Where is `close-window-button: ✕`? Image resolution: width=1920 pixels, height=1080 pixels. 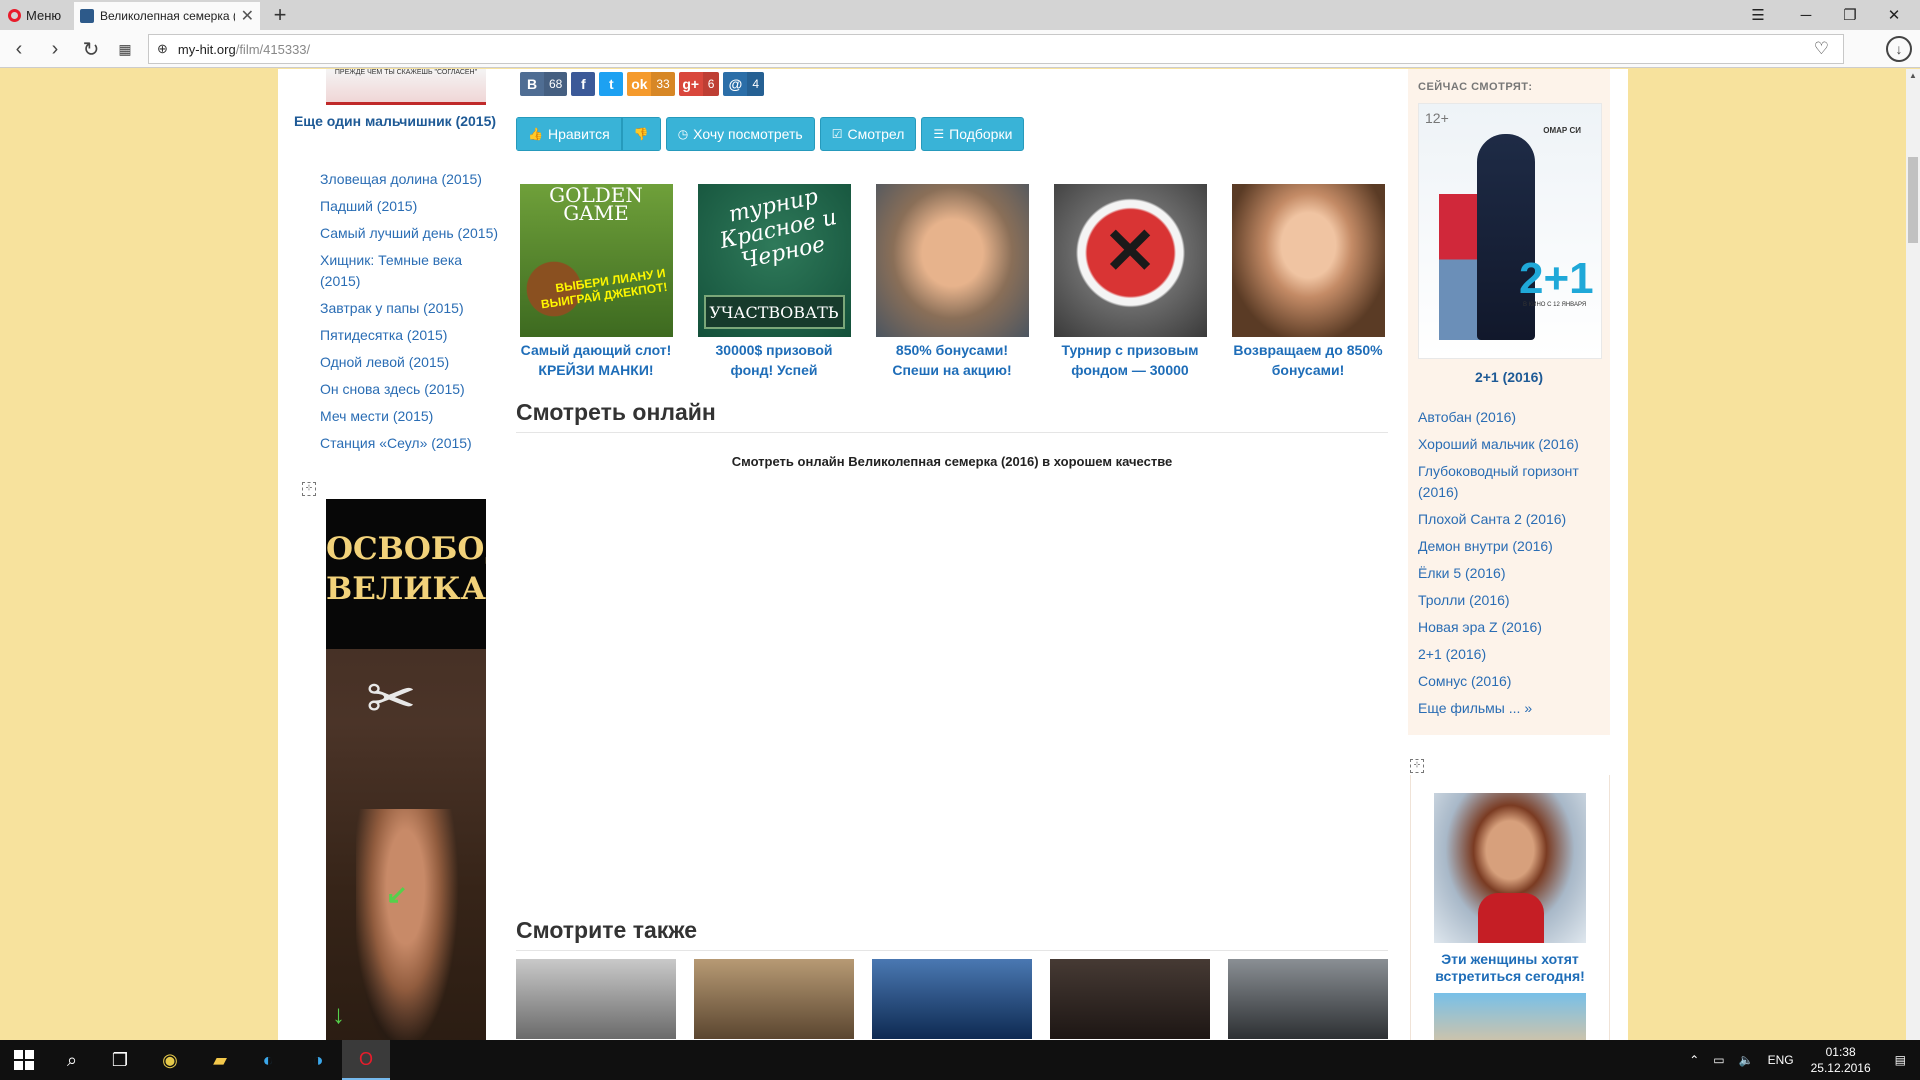
close-window-button: ✕ is located at coordinates (1894, 15).